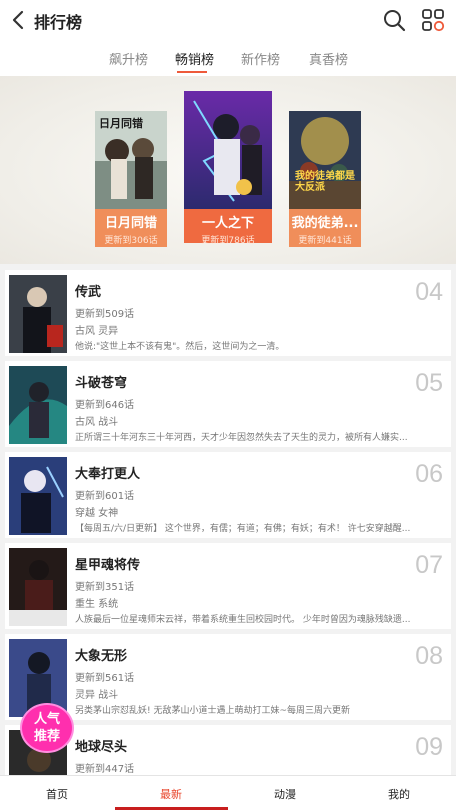 The height and width of the screenshot is (811, 456). I want to click on top-comic-card: 我的徒弟都是大反派 我的徒弟... 更新到441话, so click(325, 179).